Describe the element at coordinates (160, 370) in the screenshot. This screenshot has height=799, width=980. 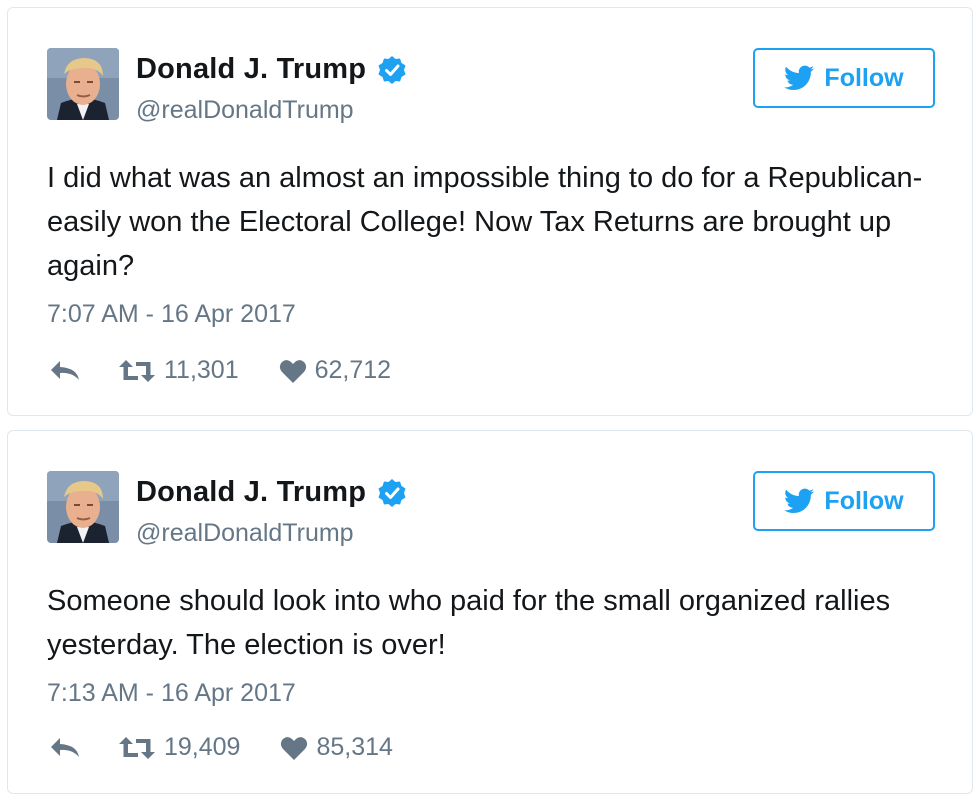
I see `retweet-button: 11,301` at that location.